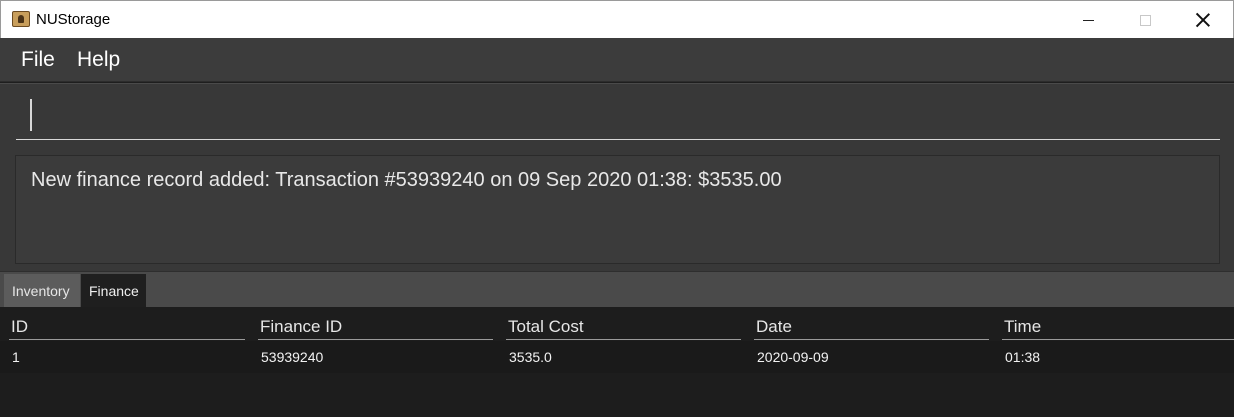 This screenshot has width=1234, height=417. What do you see at coordinates (113, 291) in the screenshot?
I see `tab-finance: Finance` at bounding box center [113, 291].